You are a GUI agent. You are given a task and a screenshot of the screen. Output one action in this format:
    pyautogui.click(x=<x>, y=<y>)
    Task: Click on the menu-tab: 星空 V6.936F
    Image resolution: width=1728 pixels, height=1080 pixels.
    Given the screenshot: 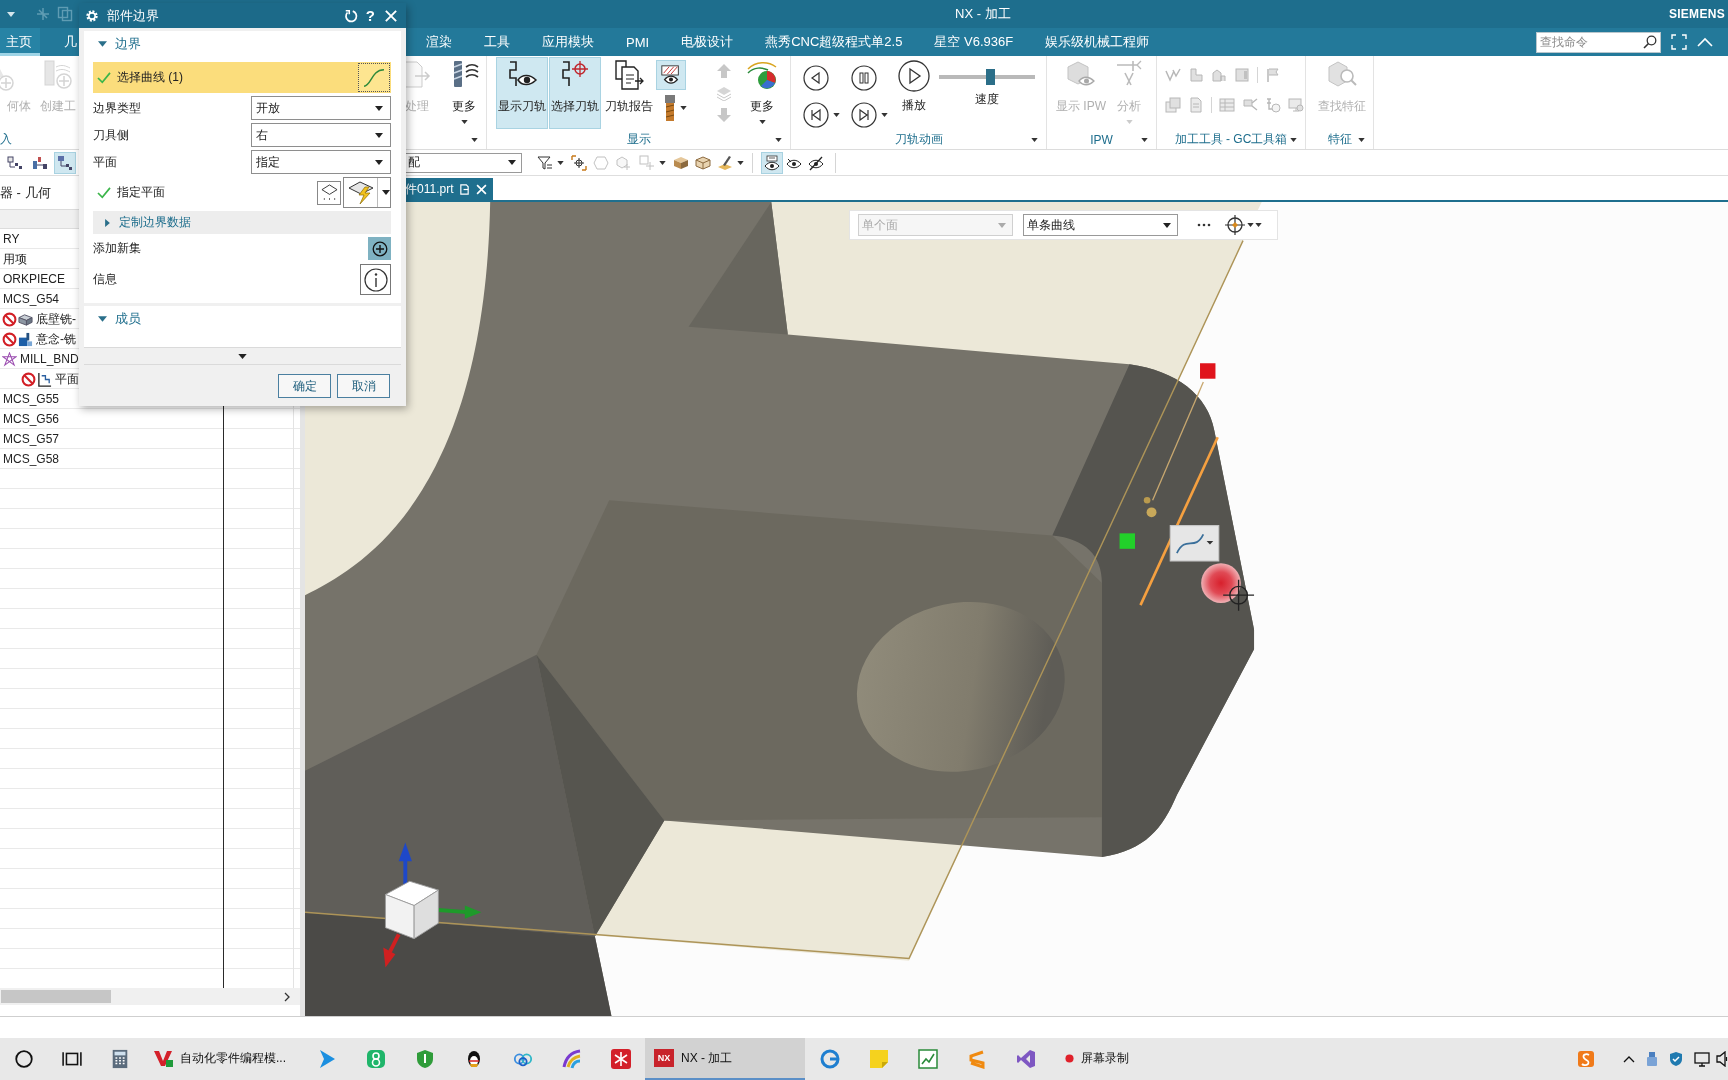 What is the action you would take?
    pyautogui.click(x=975, y=42)
    